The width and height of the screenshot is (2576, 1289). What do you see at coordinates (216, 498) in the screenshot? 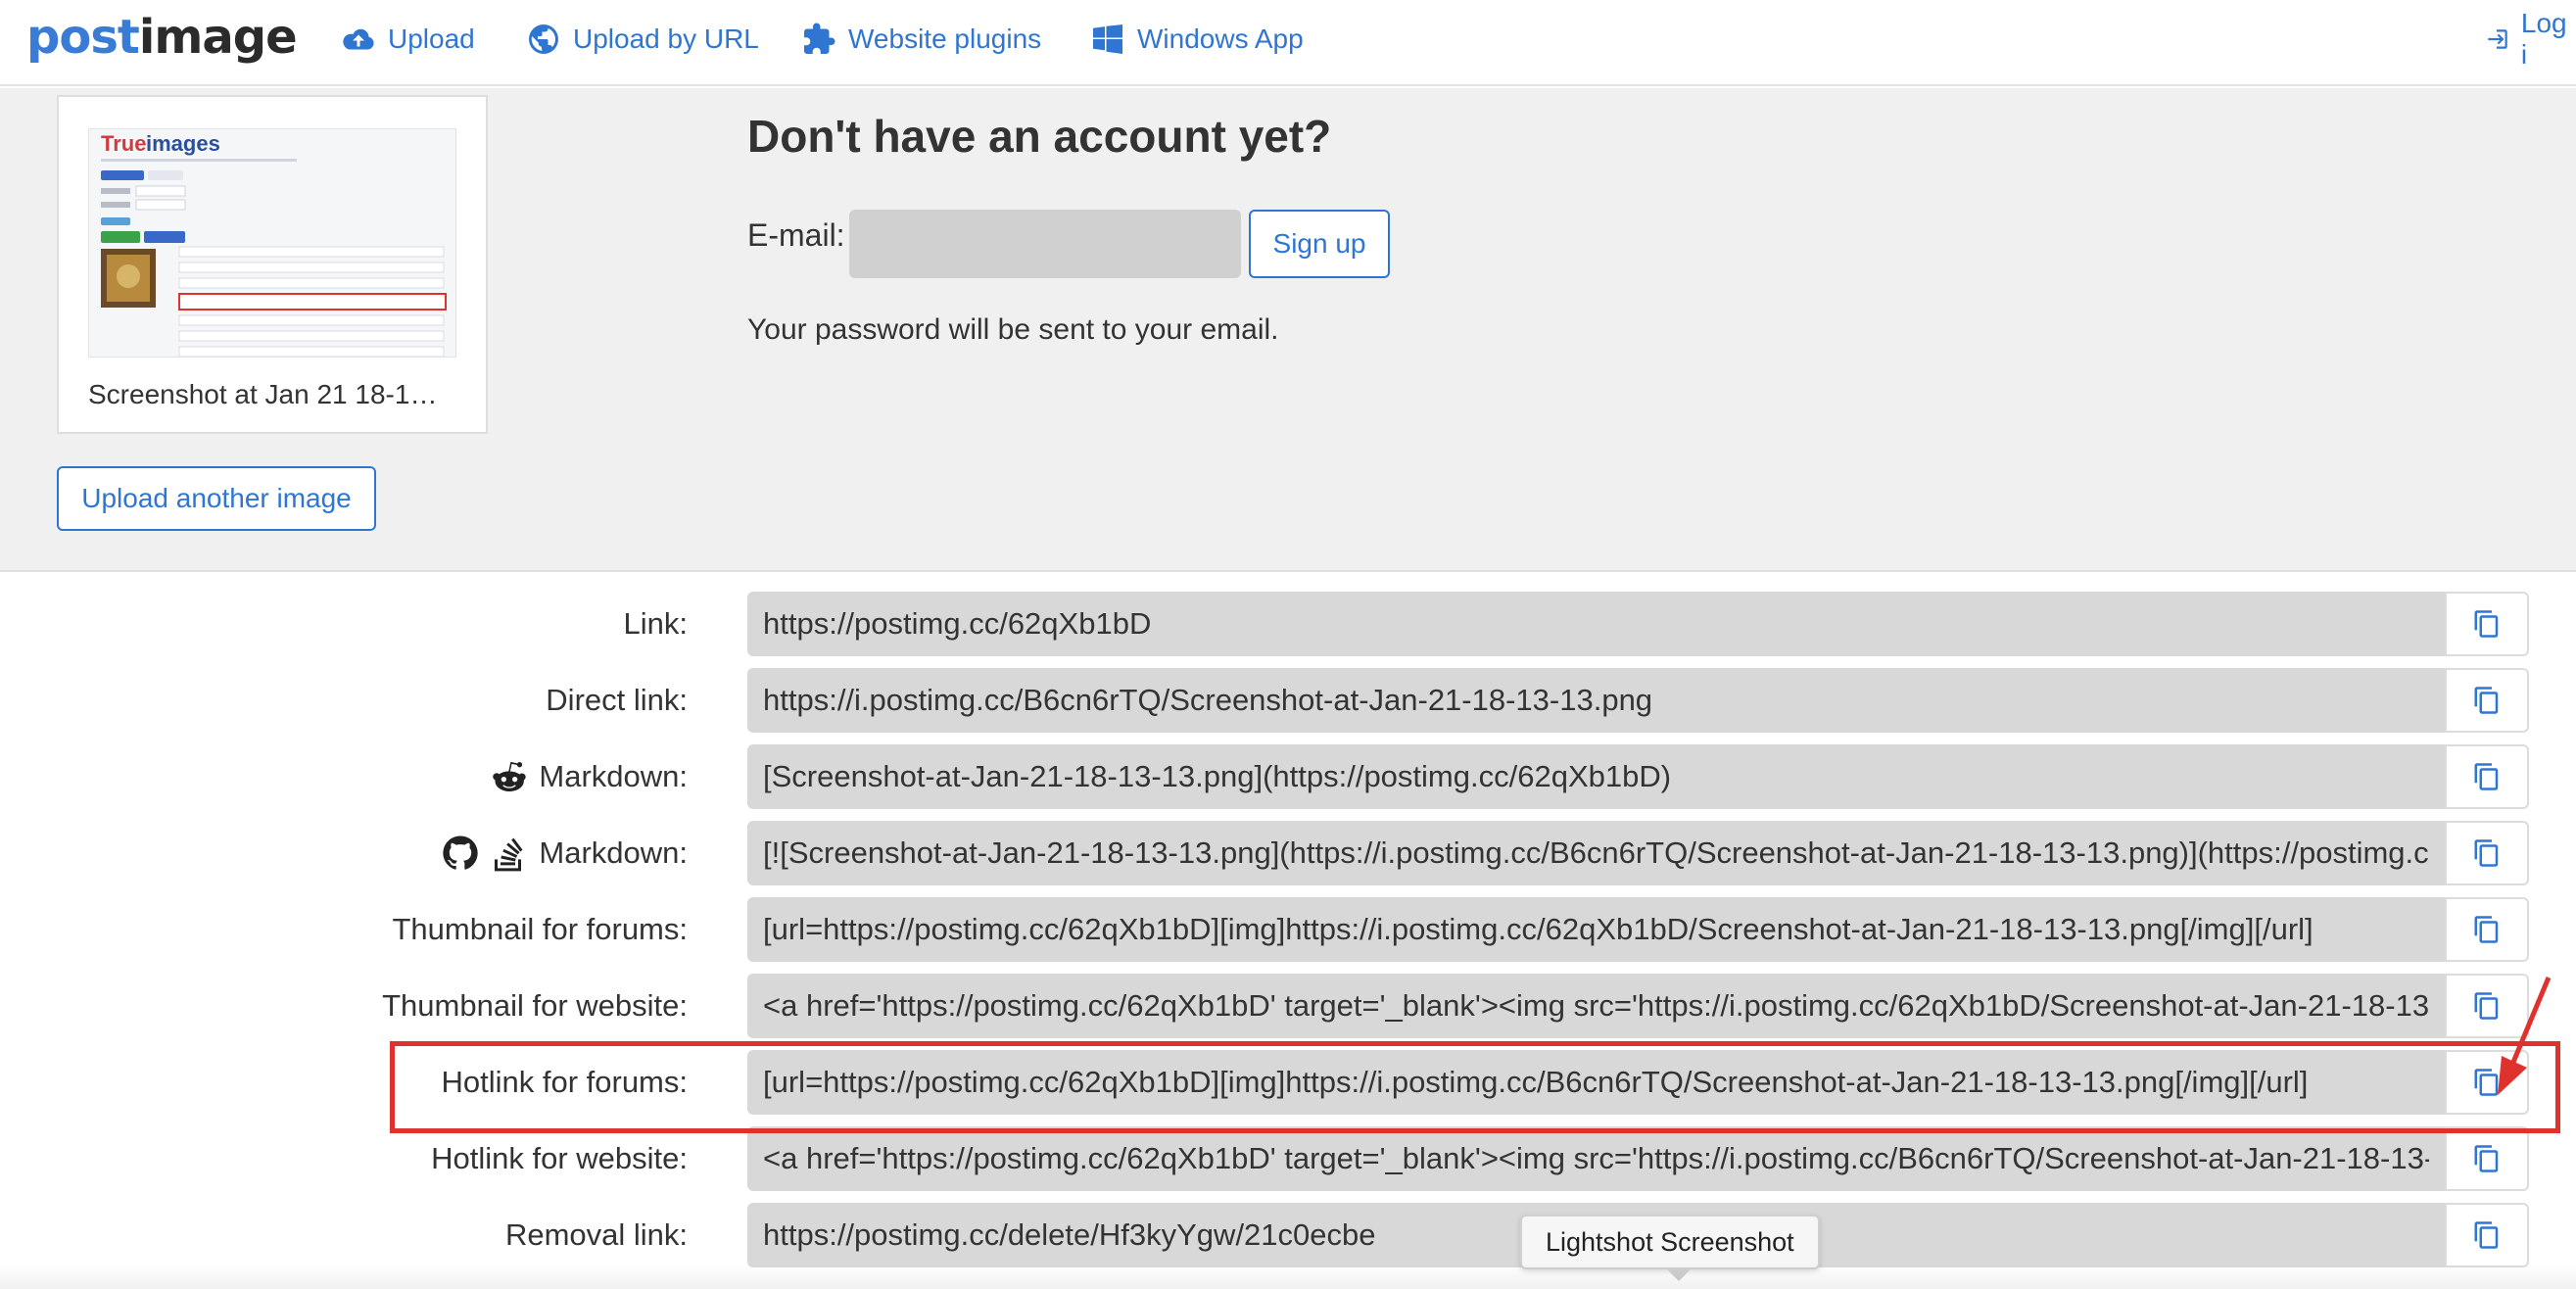
I see `upload-another-image-button: Upload another image` at bounding box center [216, 498].